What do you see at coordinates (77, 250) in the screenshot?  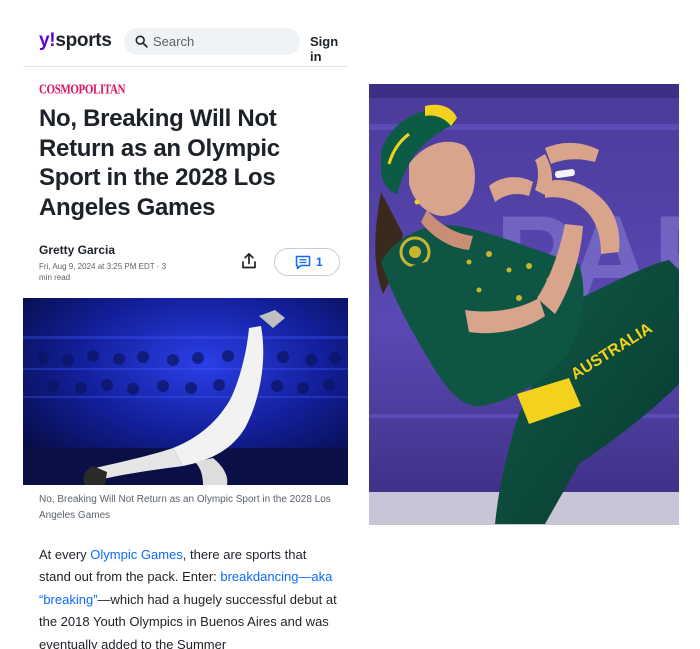 I see `author-name: Gretty Garcia` at bounding box center [77, 250].